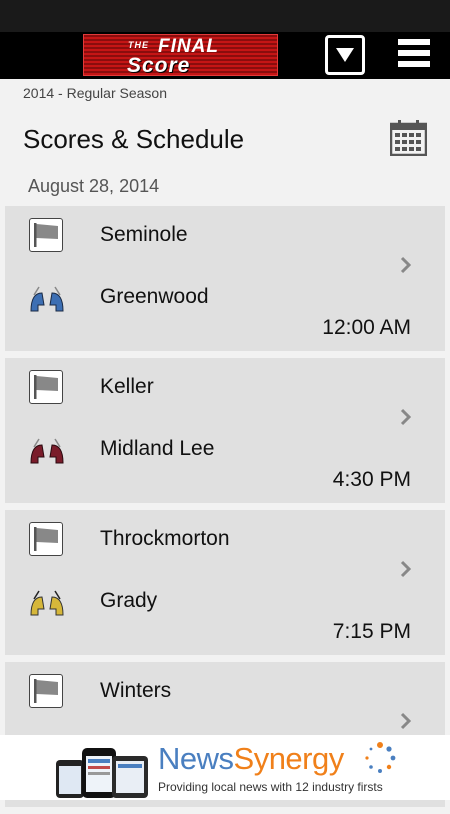  I want to click on app-bar: THE FINAL Score, so click(225, 55).